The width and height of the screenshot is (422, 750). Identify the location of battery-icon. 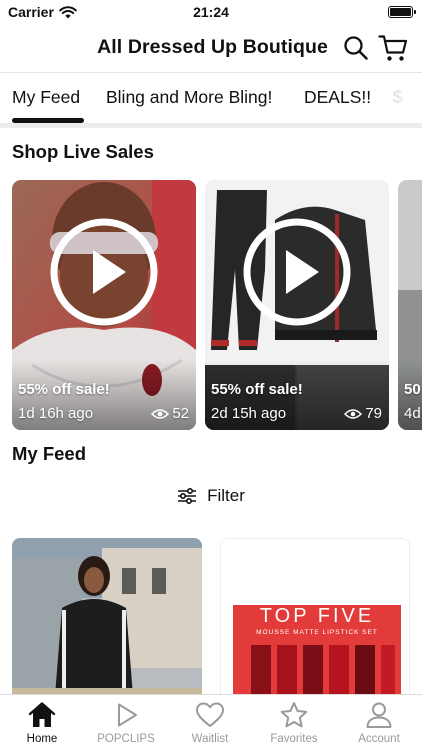
(402, 12).